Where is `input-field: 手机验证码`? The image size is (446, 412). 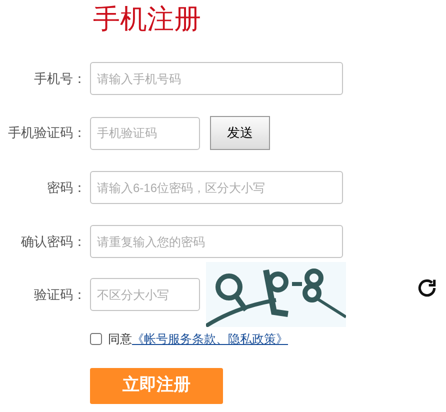
input-field: 手机验证码 is located at coordinates (145, 133).